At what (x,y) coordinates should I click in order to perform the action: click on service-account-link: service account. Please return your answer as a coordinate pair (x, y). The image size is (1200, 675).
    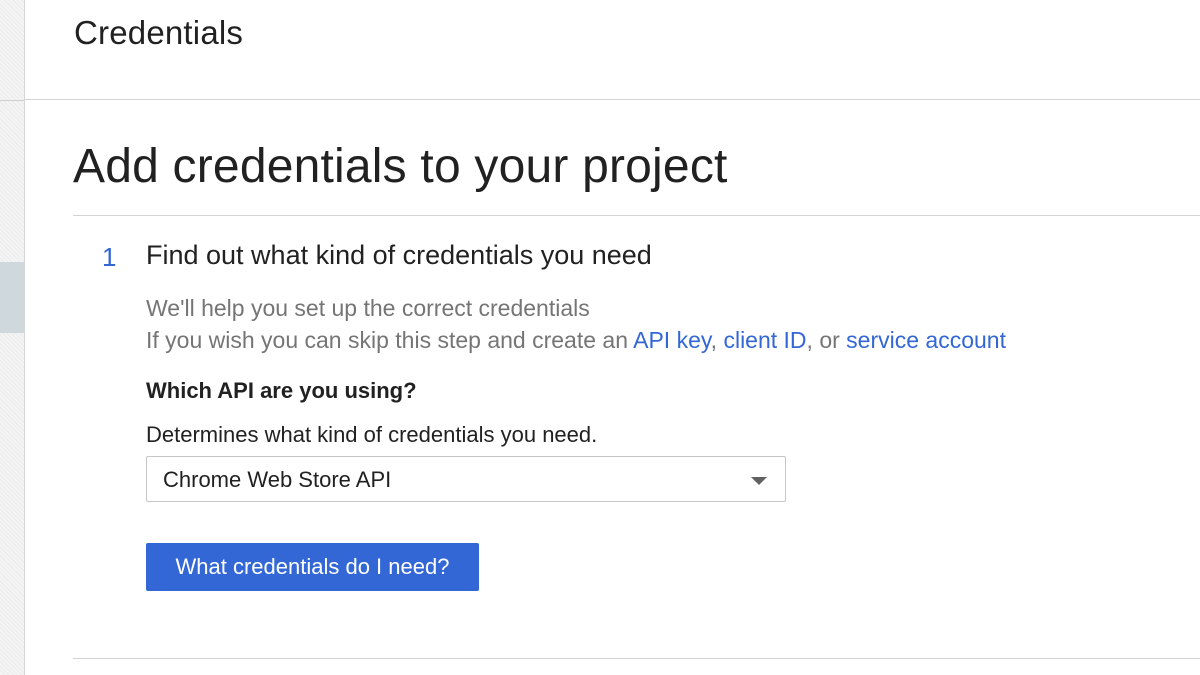
    Looking at the image, I should click on (926, 340).